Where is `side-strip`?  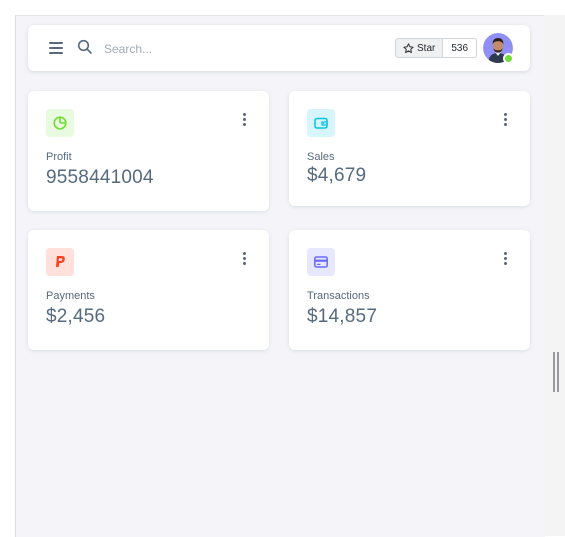 side-strip is located at coordinates (554, 275).